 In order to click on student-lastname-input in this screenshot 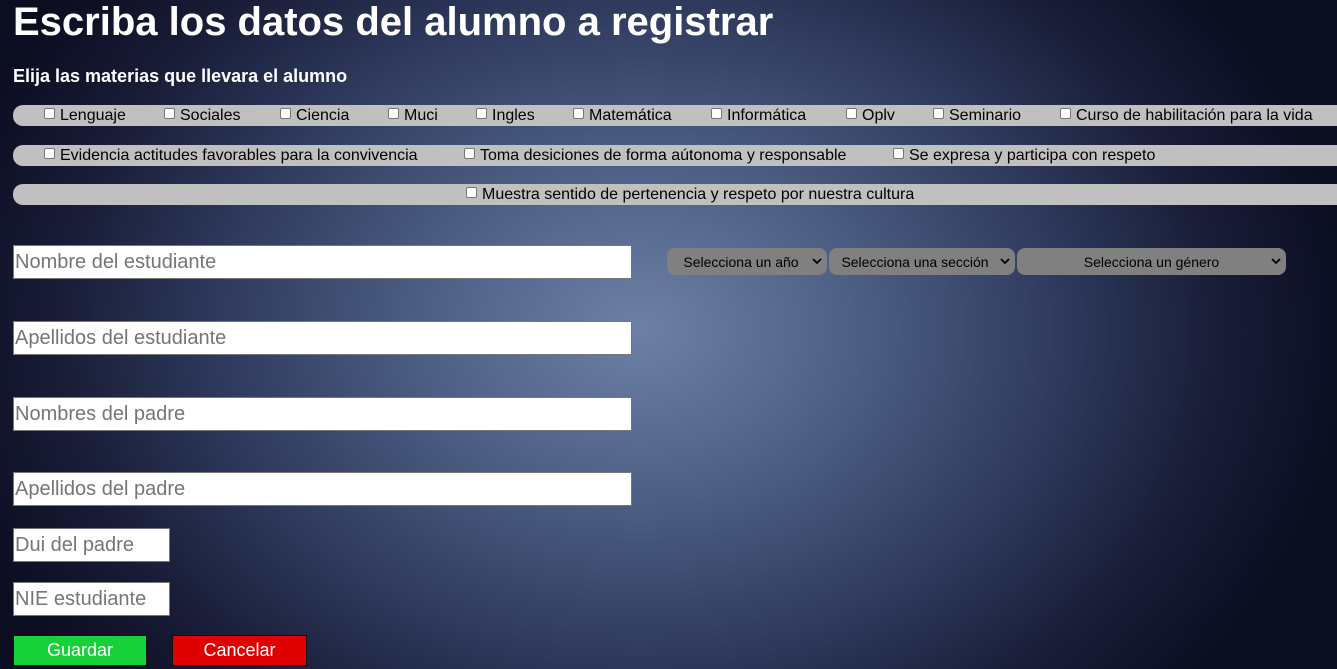, I will do `click(322, 338)`.